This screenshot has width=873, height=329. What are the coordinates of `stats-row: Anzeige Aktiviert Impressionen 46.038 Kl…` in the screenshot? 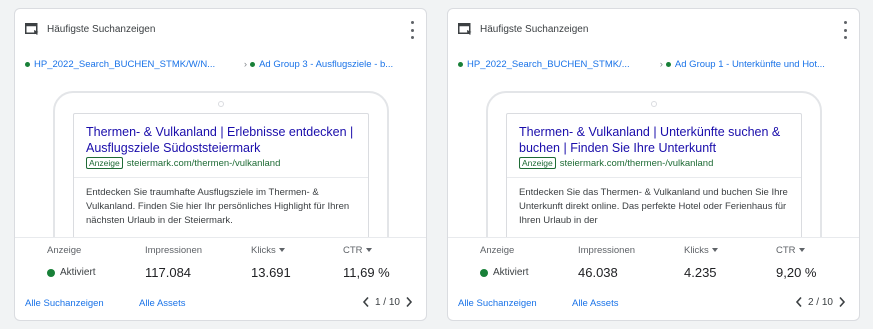 It's located at (653, 261).